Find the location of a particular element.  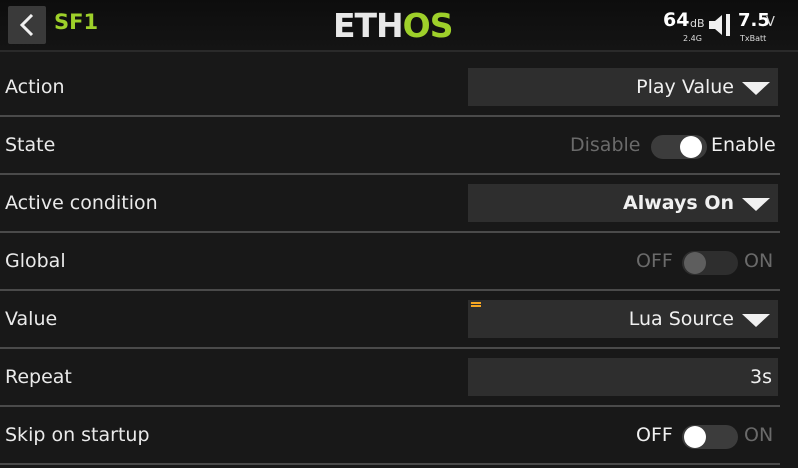

value-dropdown: Lua Source is located at coordinates (623, 319).